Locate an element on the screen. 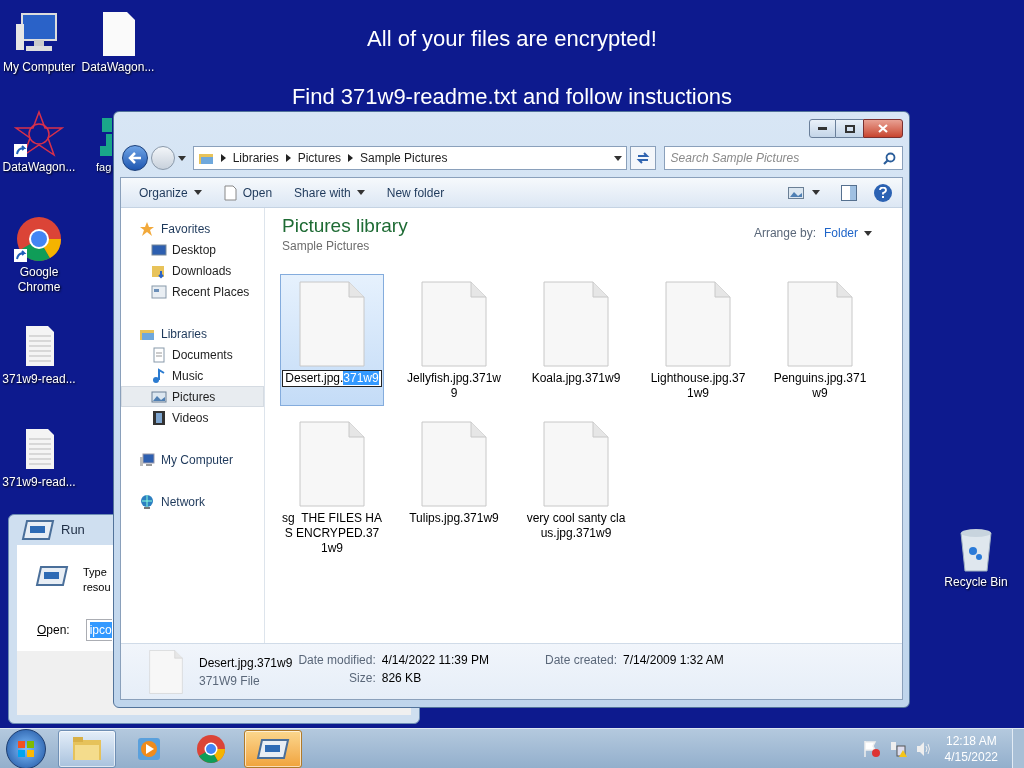 The height and width of the screenshot is (768, 1024). start-button is located at coordinates (26, 748).